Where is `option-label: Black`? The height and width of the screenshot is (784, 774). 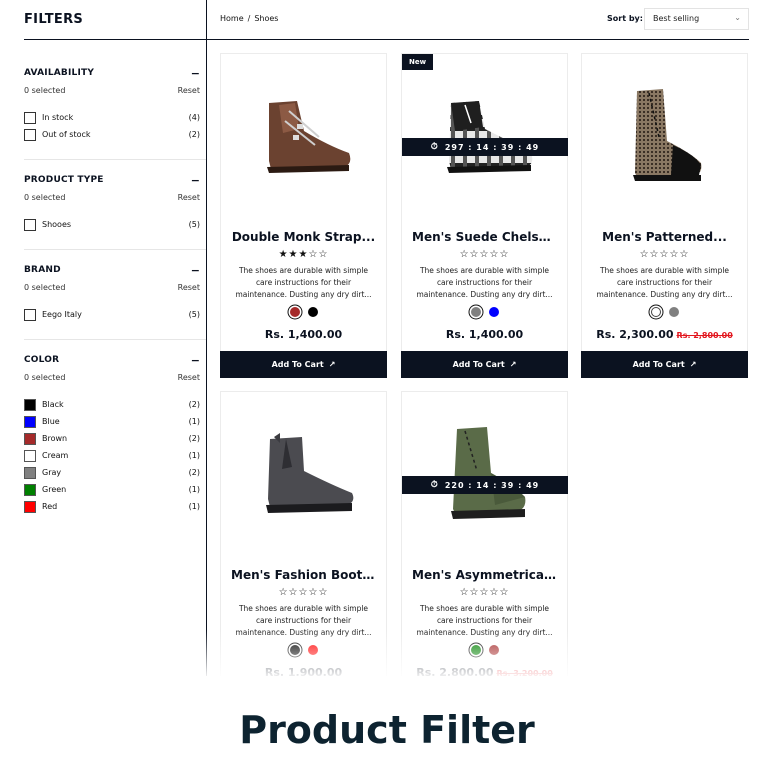
option-label: Black is located at coordinates (53, 404).